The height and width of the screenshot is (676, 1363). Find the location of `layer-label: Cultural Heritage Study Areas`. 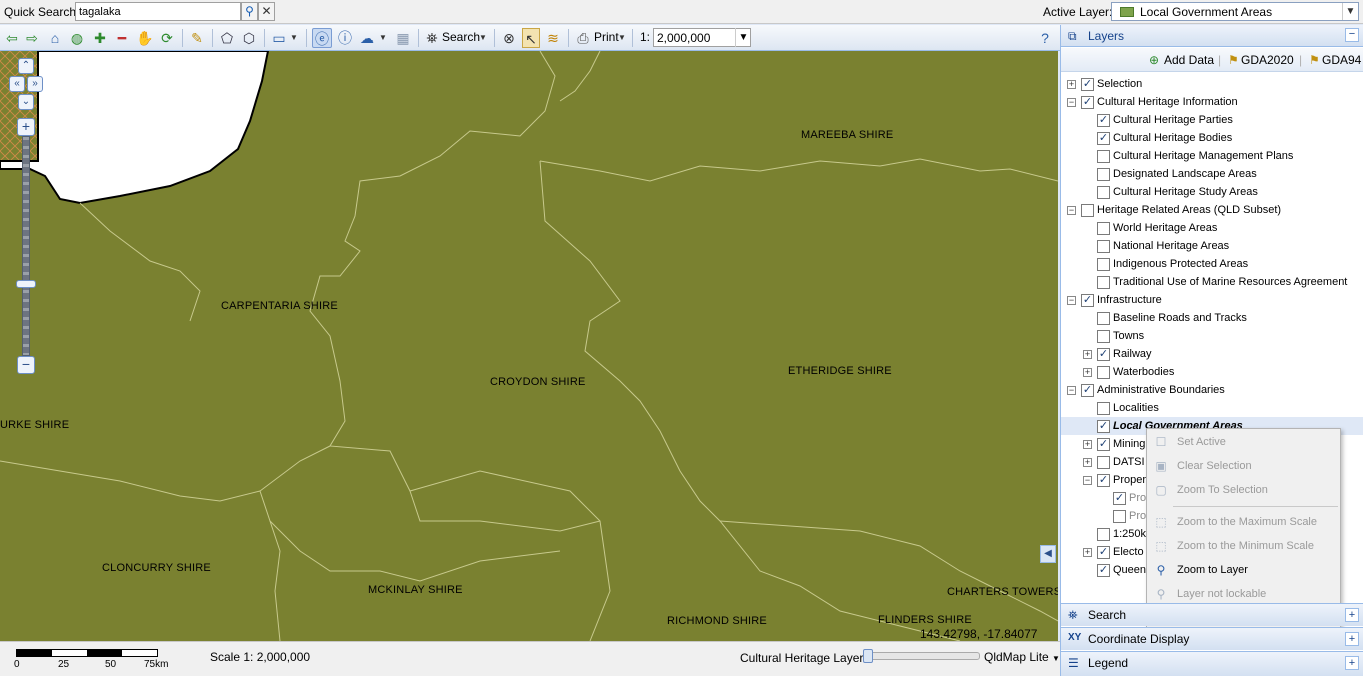

layer-label: Cultural Heritage Study Areas is located at coordinates (1185, 192).